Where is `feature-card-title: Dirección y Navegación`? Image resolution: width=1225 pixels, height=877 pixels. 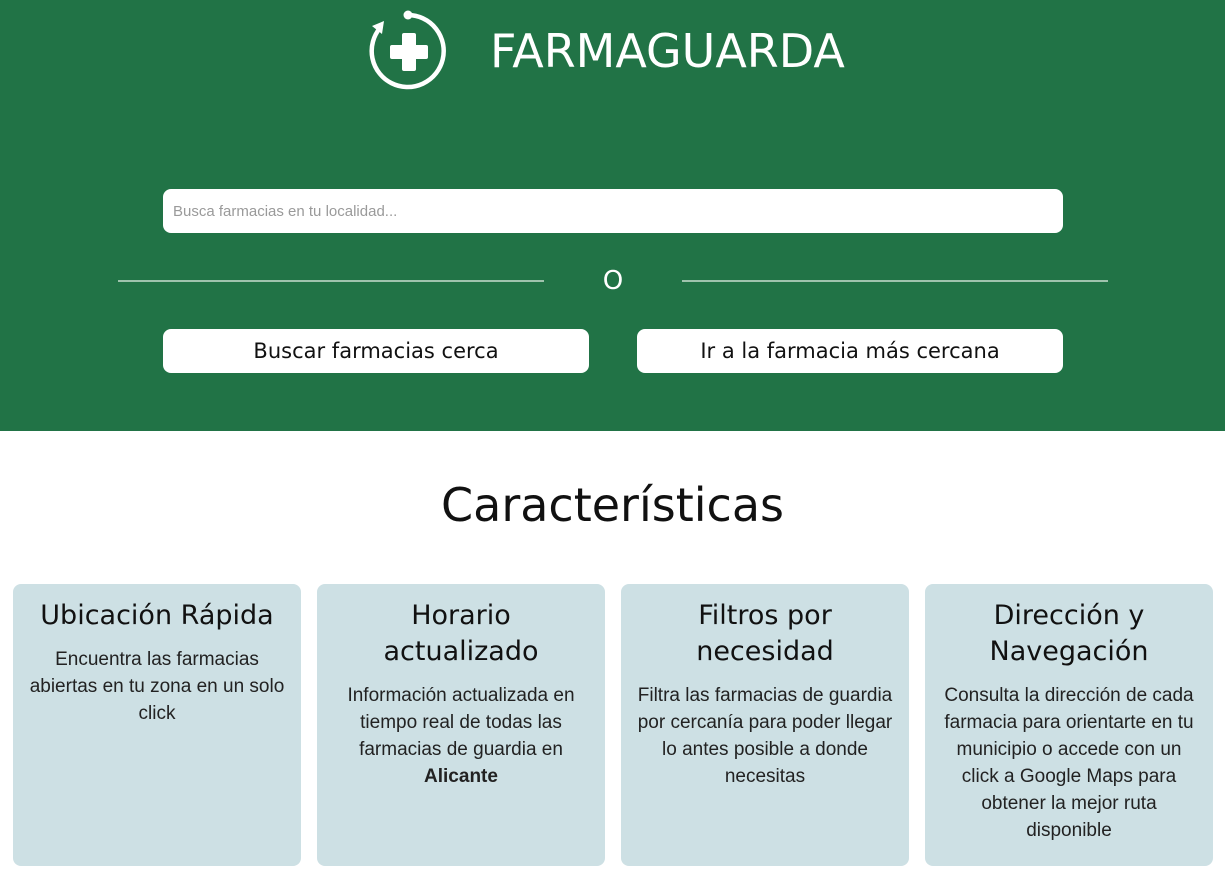
feature-card-title: Dirección y Navegación is located at coordinates (1069, 633).